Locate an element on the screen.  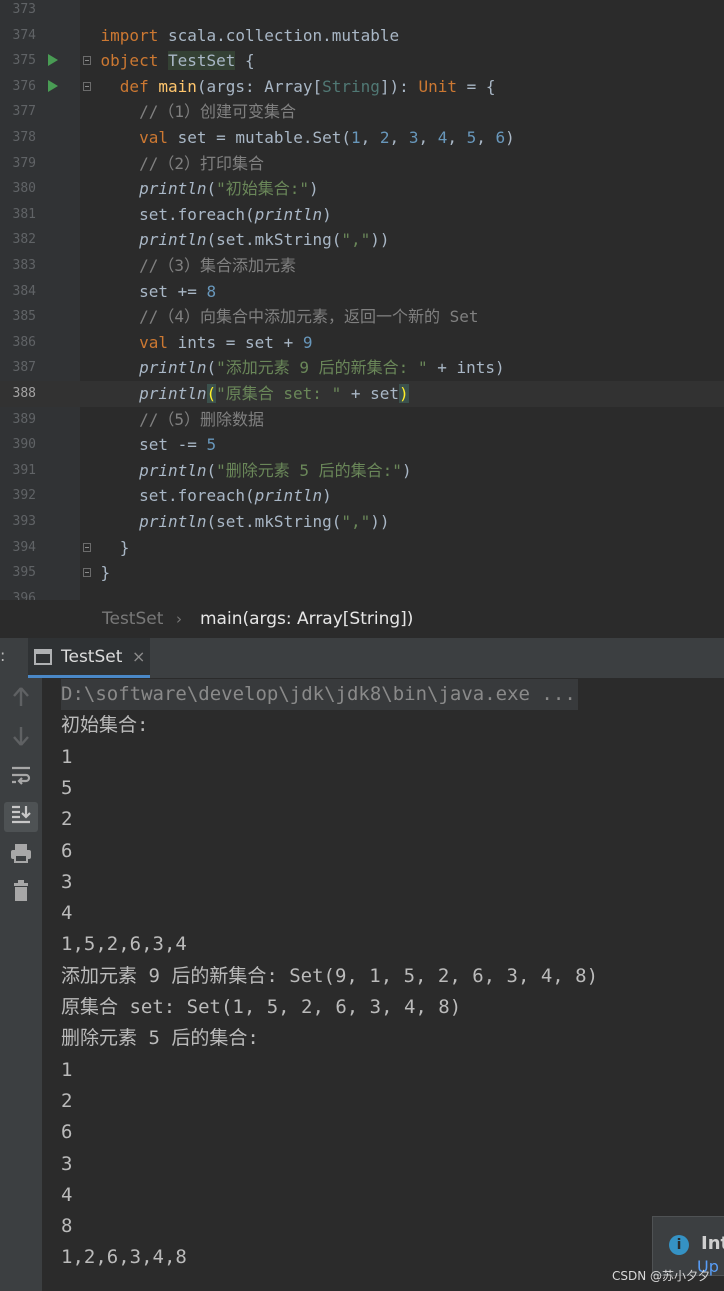
line-number: 393 is located at coordinates (24, 521).